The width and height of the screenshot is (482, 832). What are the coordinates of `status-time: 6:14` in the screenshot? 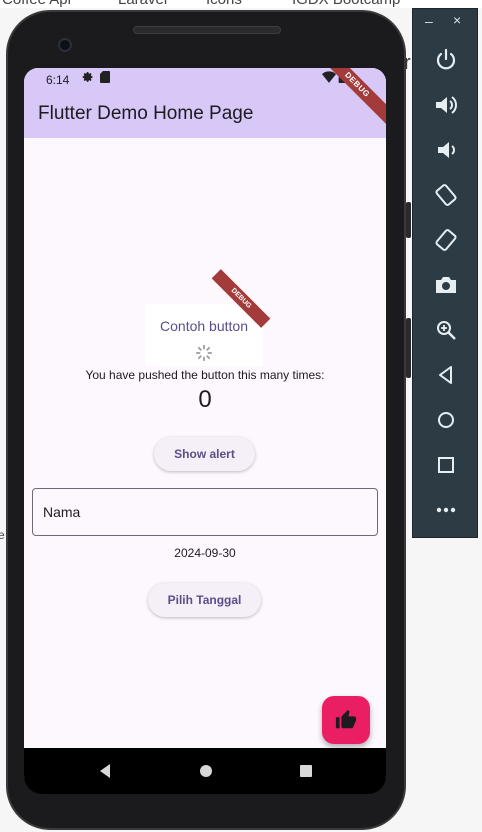 It's located at (58, 80).